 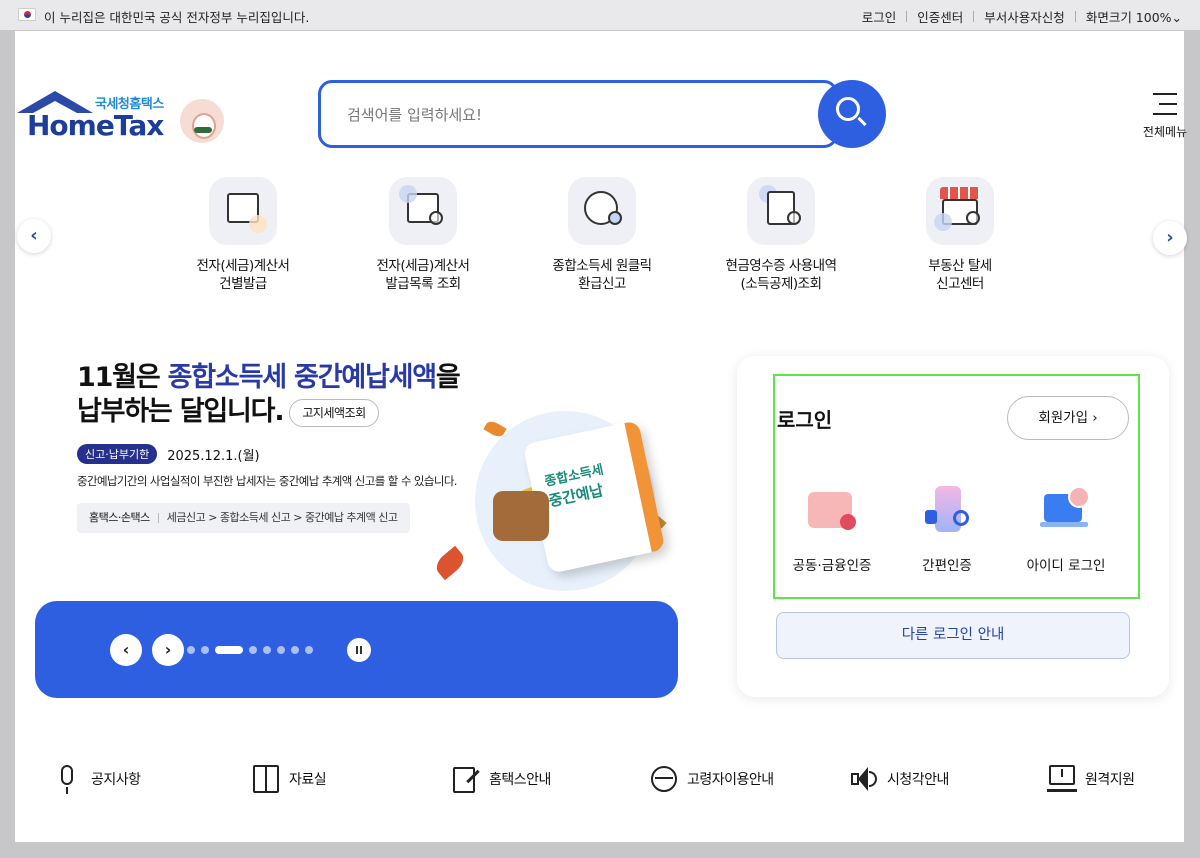 I want to click on bottom-nav-label: 공지사항, so click(x=116, y=780).